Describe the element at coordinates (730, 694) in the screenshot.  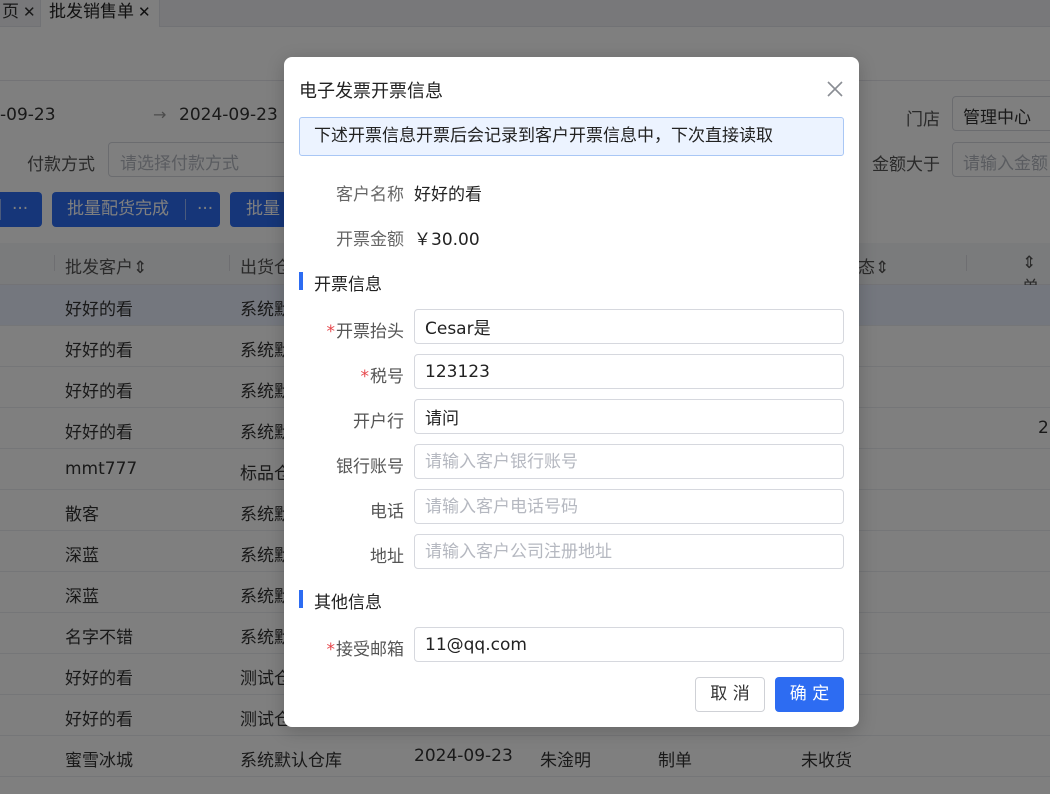
I see `cancel-button: 取 消` at that location.